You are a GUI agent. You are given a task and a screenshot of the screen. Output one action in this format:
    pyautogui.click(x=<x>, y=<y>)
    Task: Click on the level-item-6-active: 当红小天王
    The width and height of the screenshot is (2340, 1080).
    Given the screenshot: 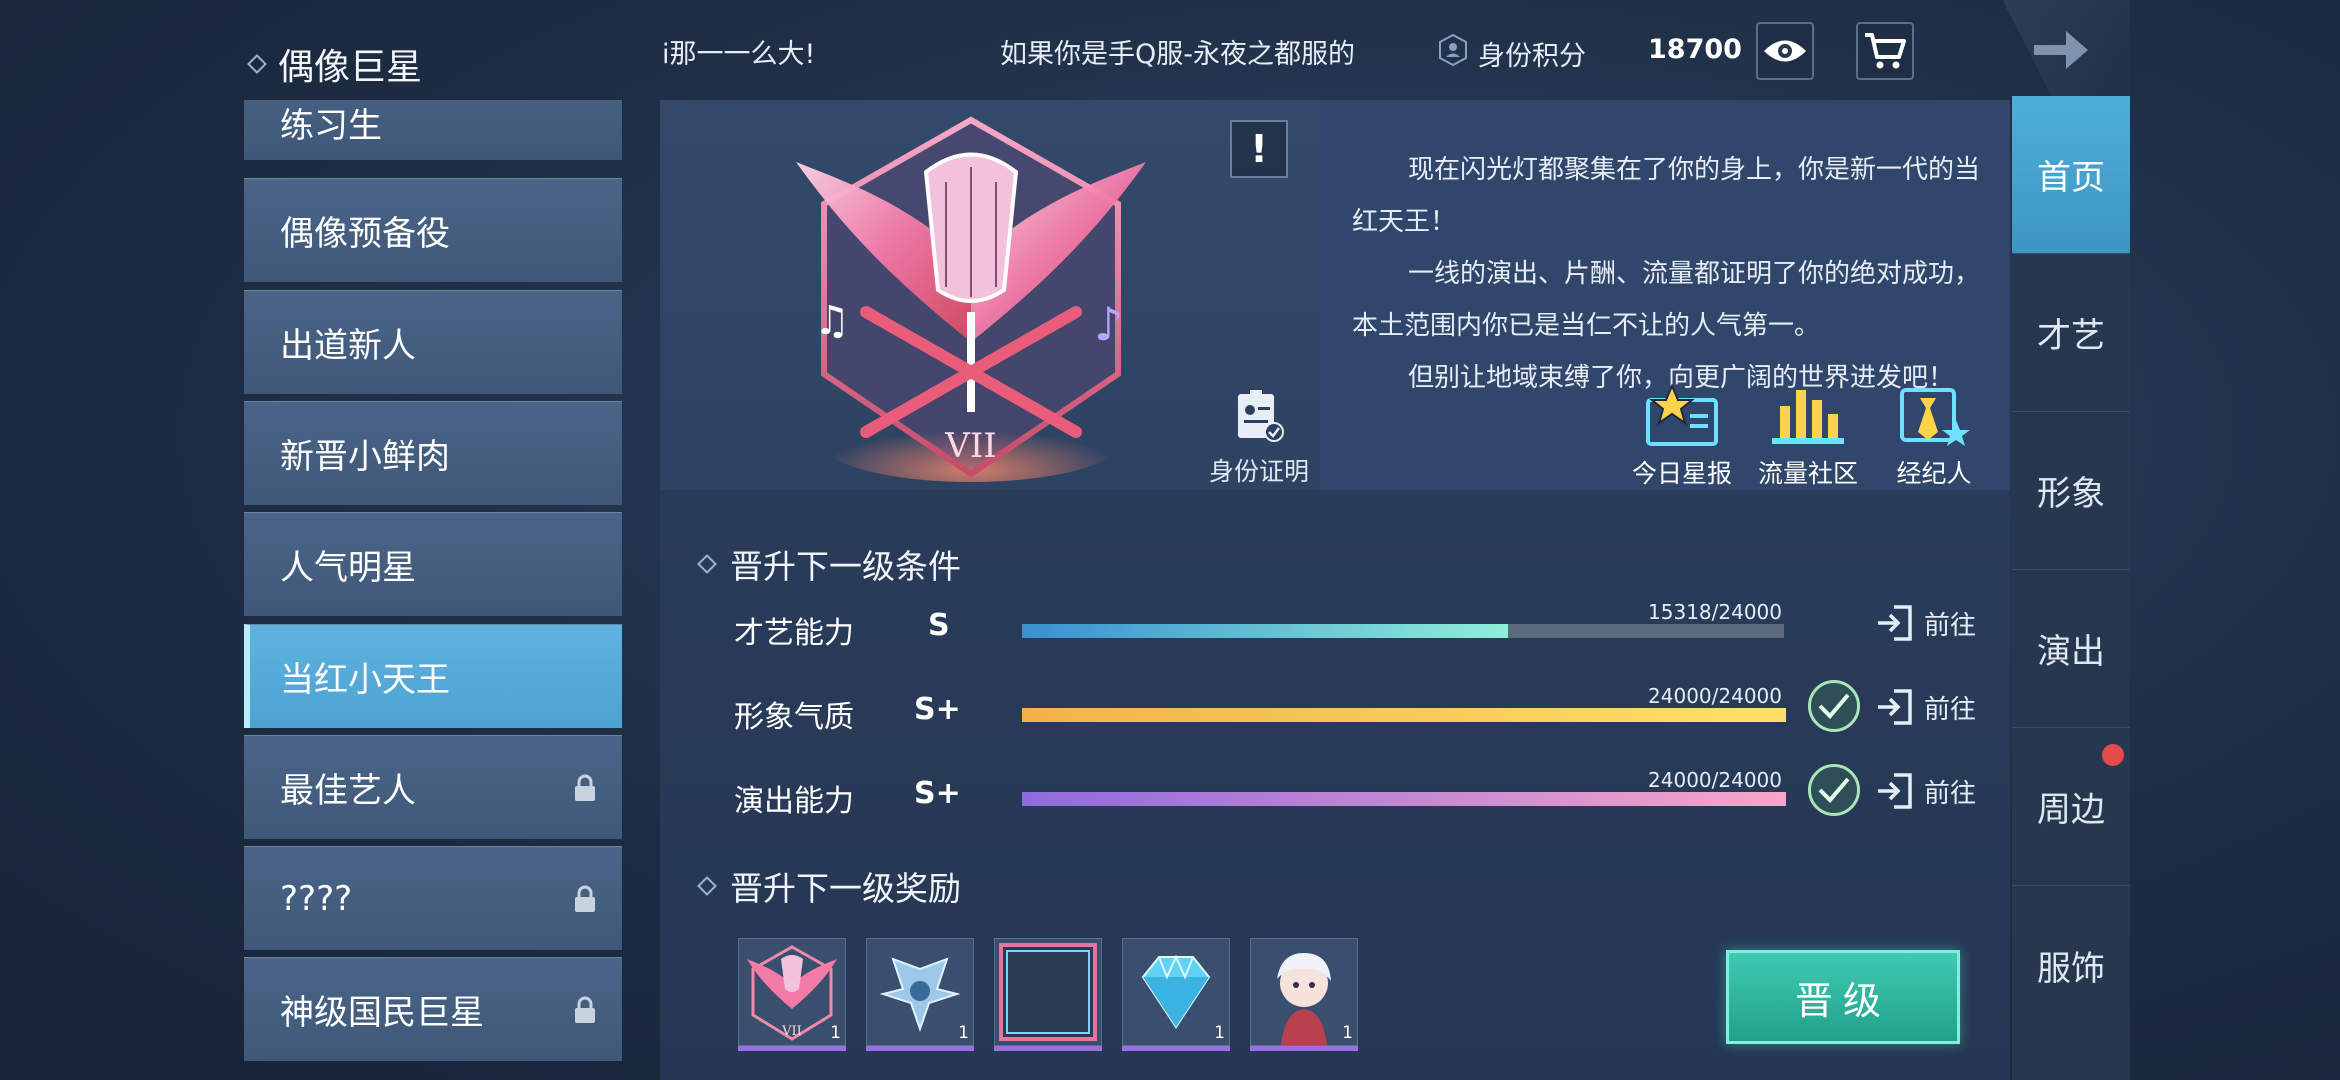 What is the action you would take?
    pyautogui.click(x=433, y=676)
    